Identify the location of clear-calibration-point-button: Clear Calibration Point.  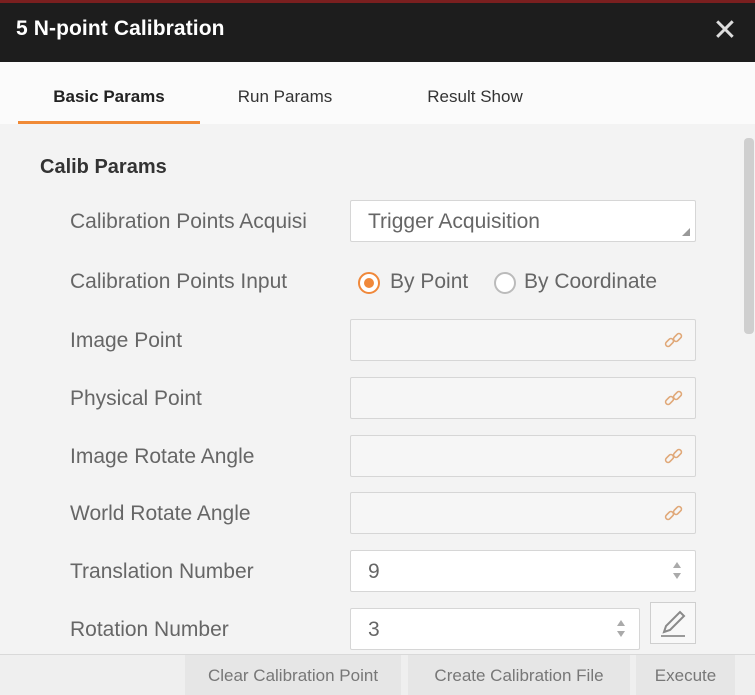
(293, 675).